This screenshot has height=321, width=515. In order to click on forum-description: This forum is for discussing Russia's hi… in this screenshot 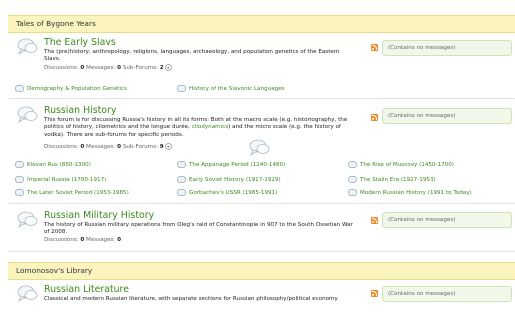, I will do `click(199, 128)`.